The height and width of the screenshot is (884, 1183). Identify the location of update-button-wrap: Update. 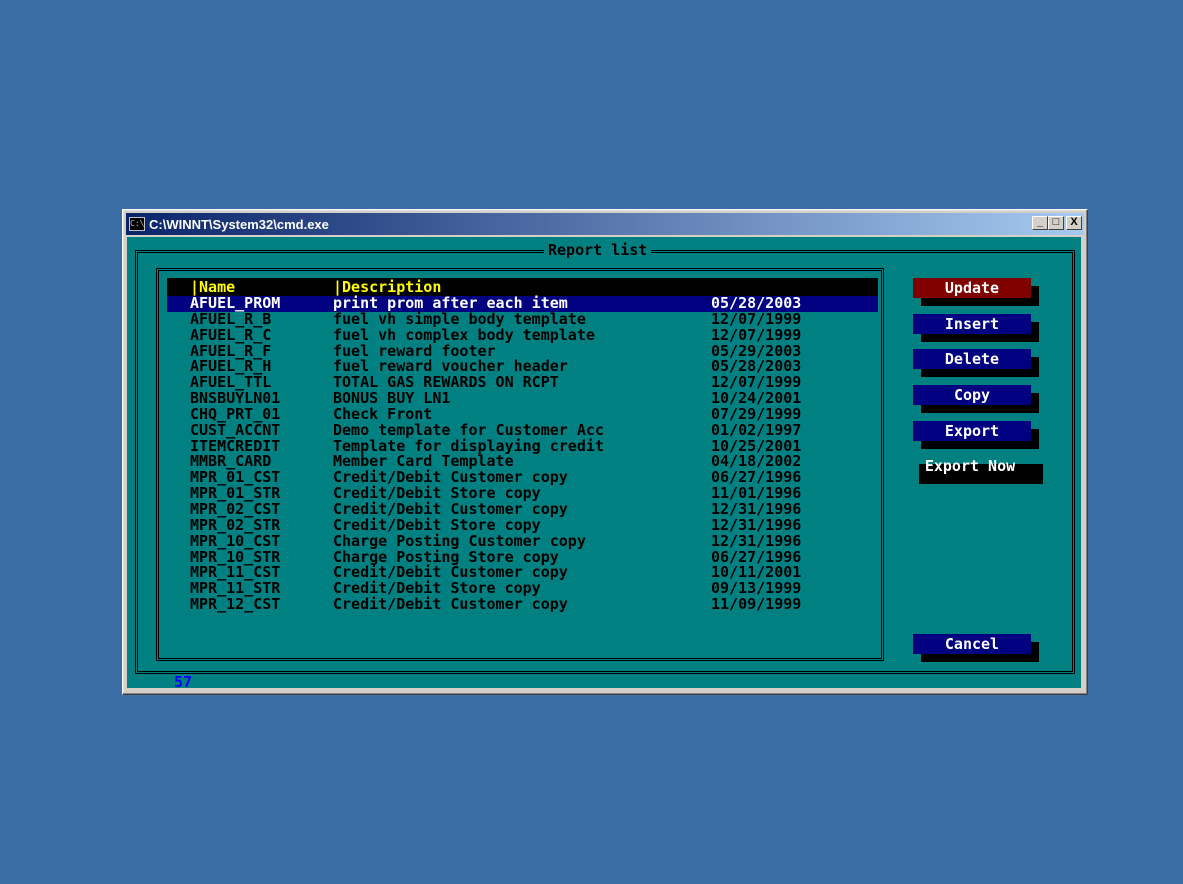
(976, 292).